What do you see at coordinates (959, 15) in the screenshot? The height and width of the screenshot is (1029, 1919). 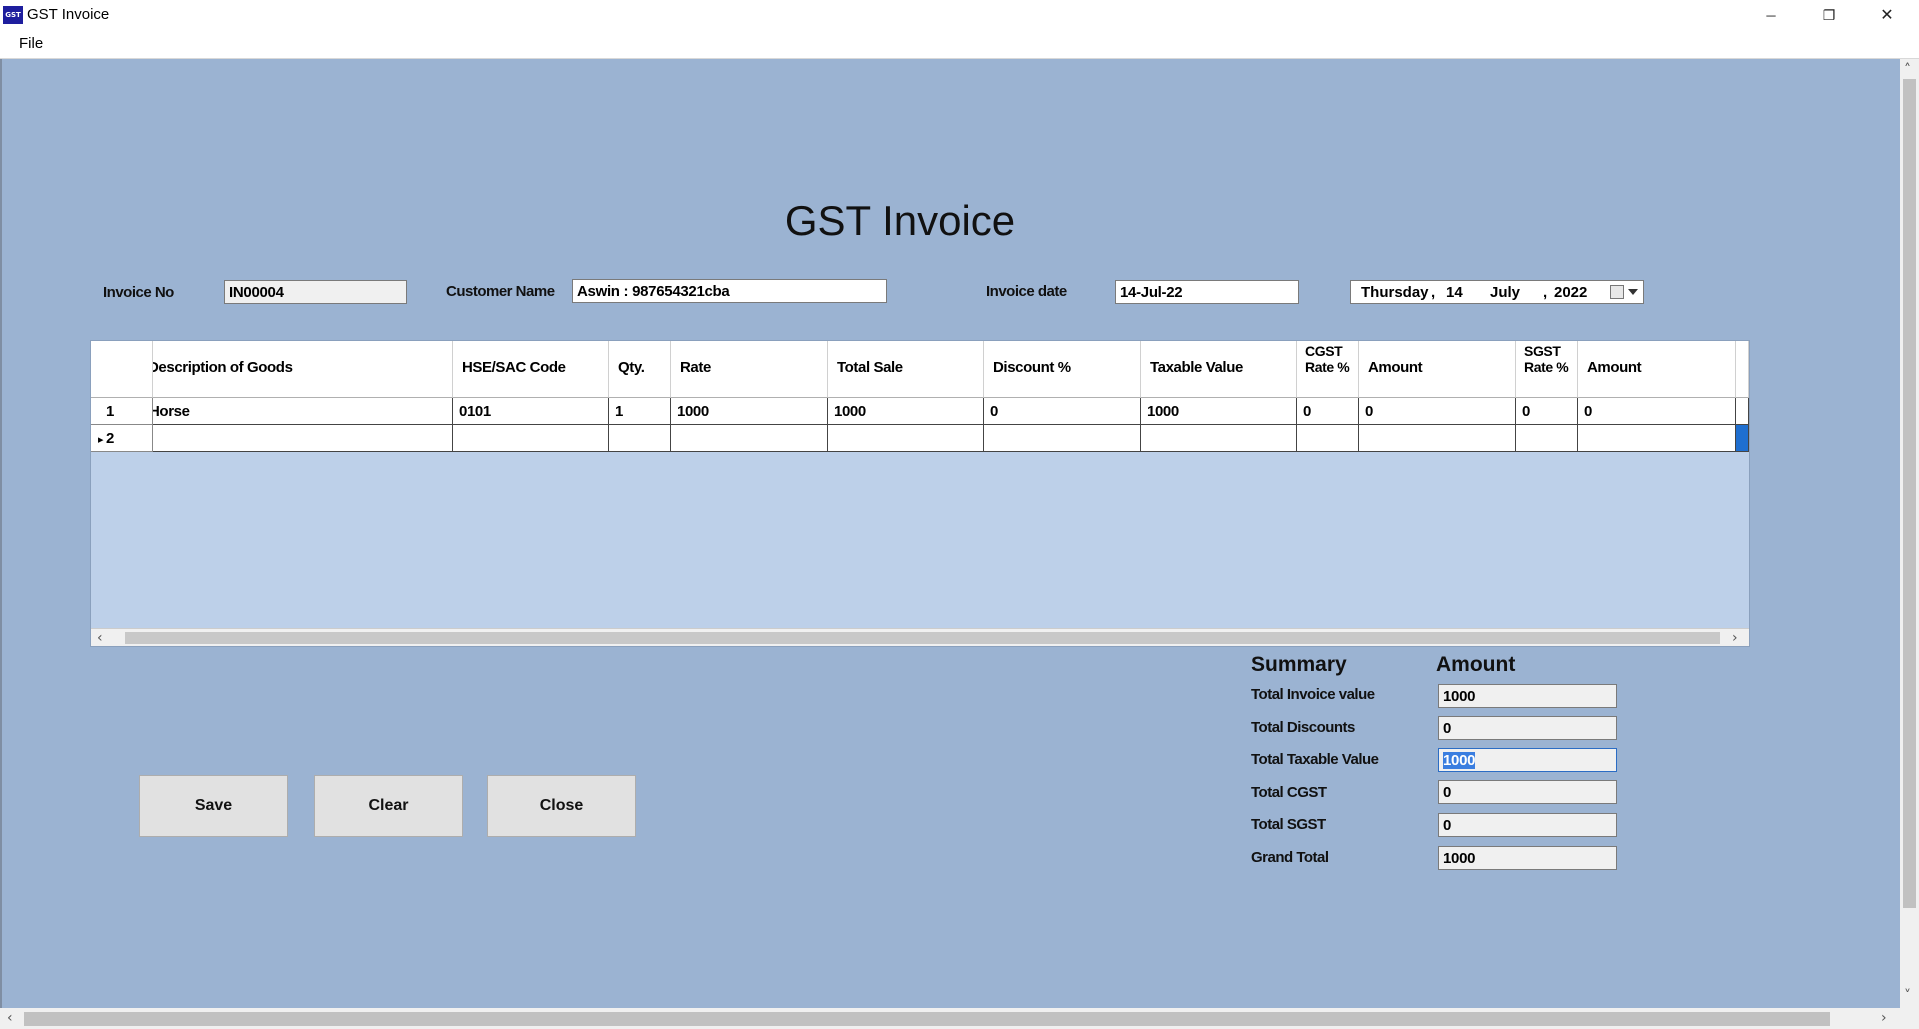 I see `title-bar: GST GST Invoice ─ ❐ ✕` at bounding box center [959, 15].